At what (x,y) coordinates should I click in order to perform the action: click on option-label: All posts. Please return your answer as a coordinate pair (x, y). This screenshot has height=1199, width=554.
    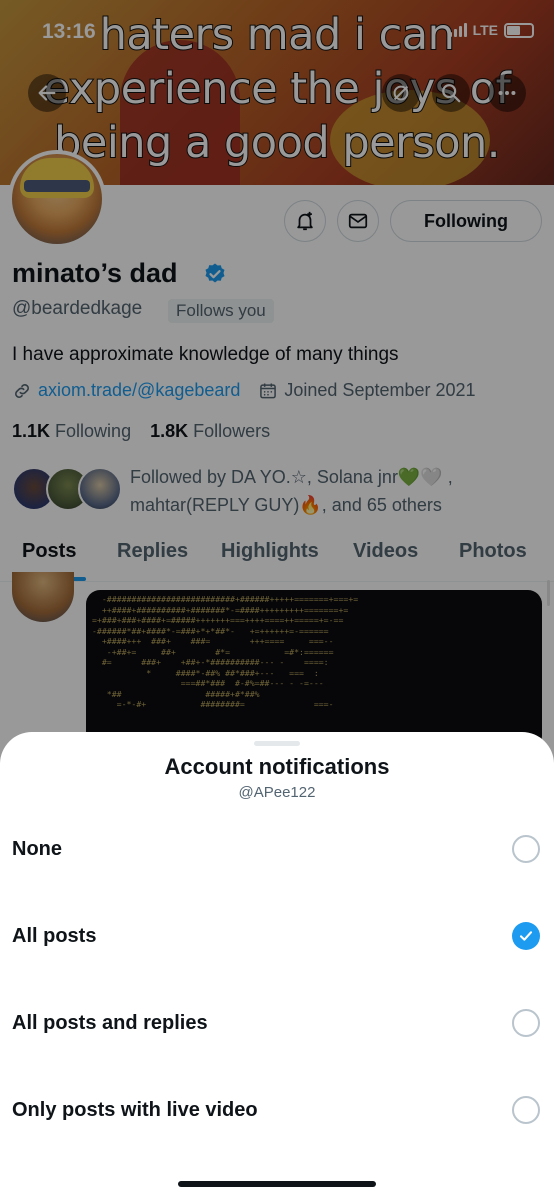
    Looking at the image, I should click on (54, 936).